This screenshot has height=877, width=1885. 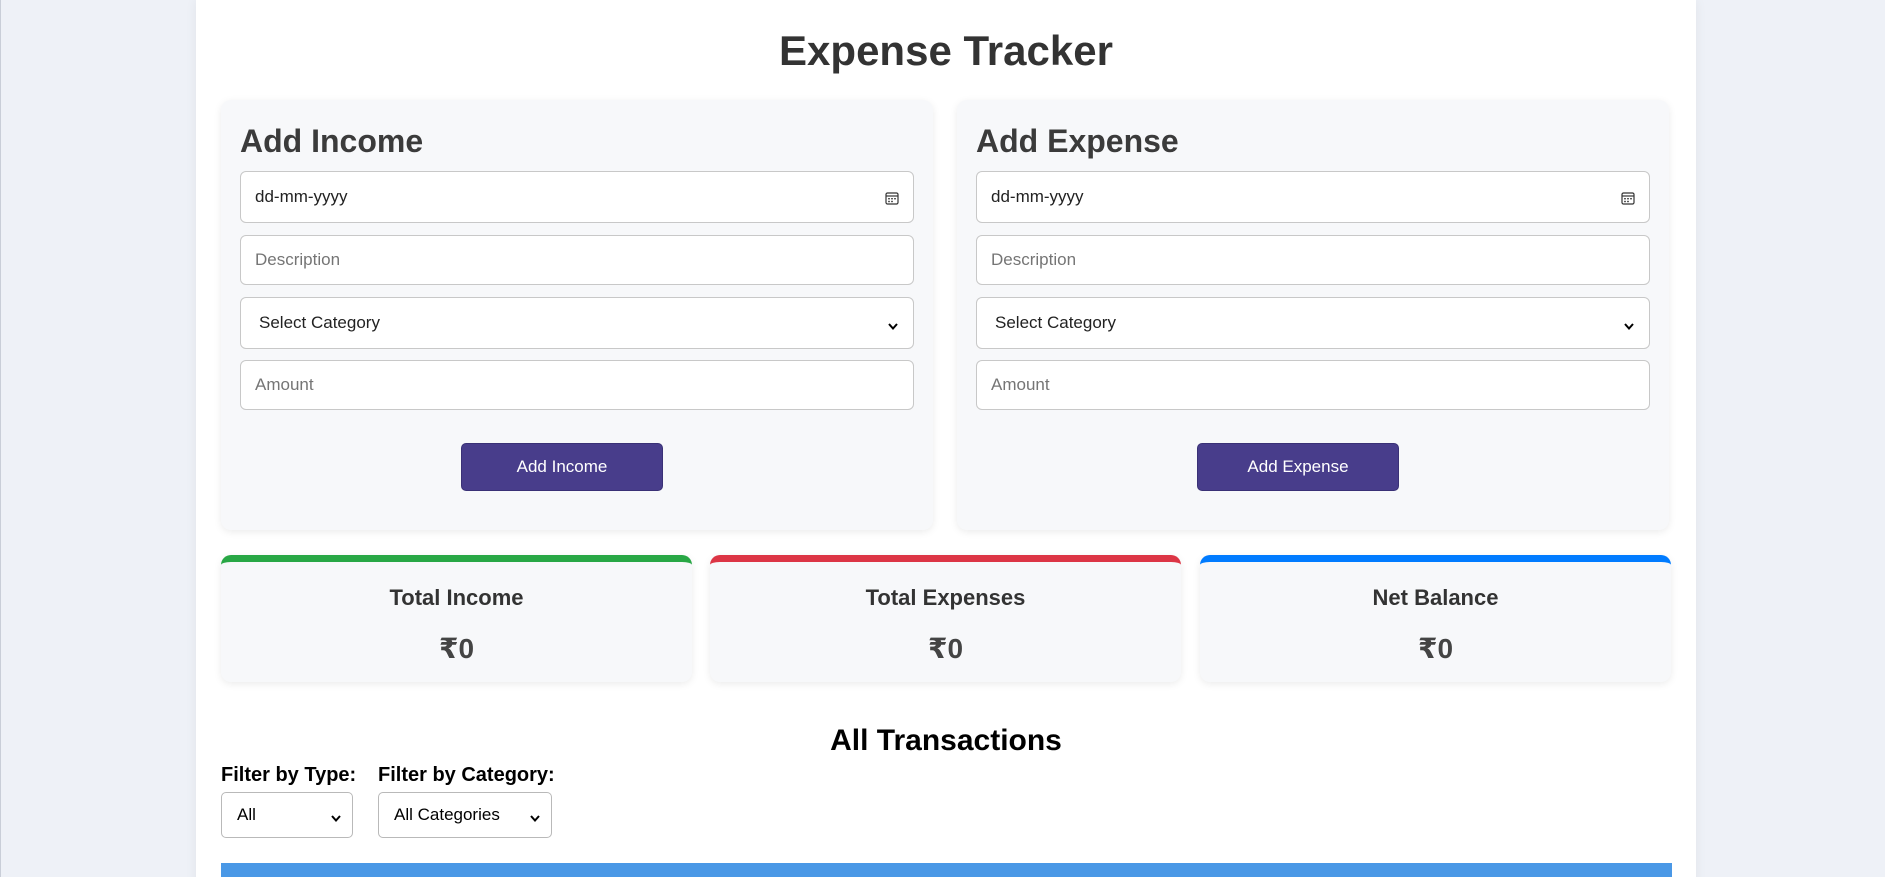 What do you see at coordinates (456, 618) in the screenshot?
I see `total-income-card: Total Income ₹0` at bounding box center [456, 618].